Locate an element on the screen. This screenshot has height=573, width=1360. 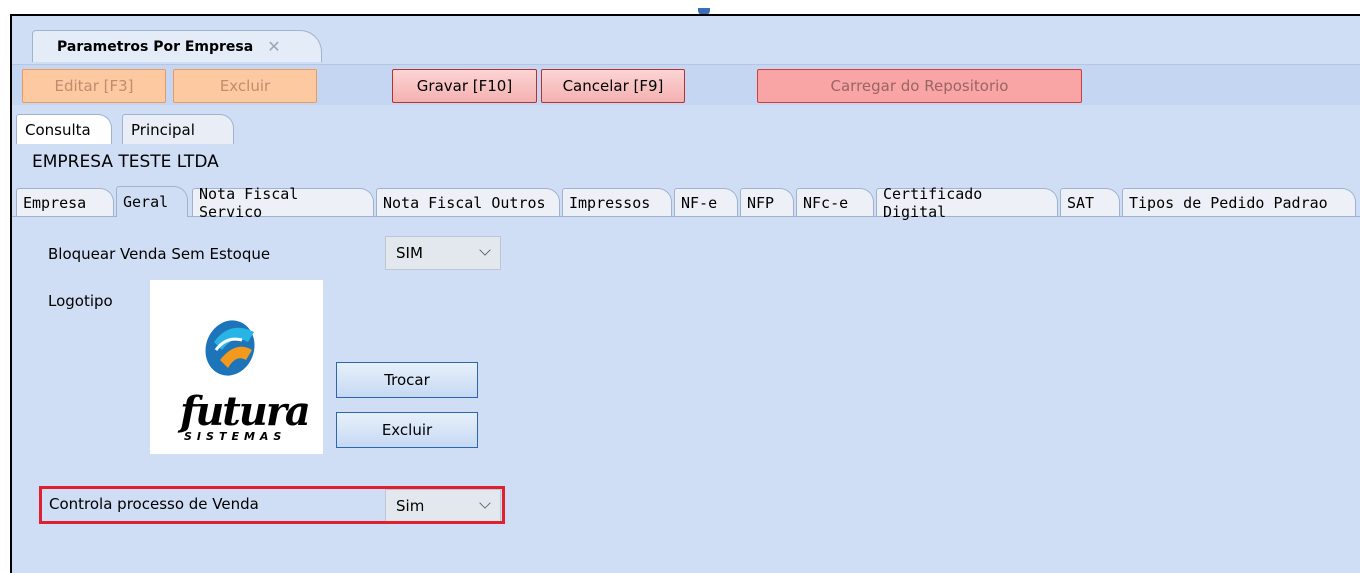
tab-empresa: Empresa is located at coordinates (65, 202).